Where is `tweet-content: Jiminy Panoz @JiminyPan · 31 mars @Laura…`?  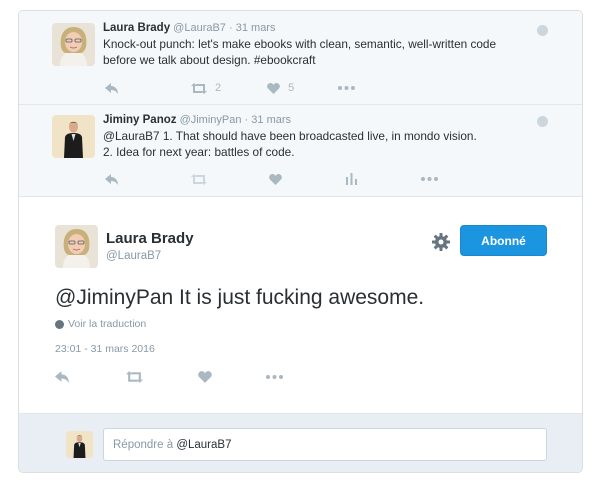 tweet-content: Jiminy Panoz @JiminyPan · 31 mars @Laura… is located at coordinates (322, 137).